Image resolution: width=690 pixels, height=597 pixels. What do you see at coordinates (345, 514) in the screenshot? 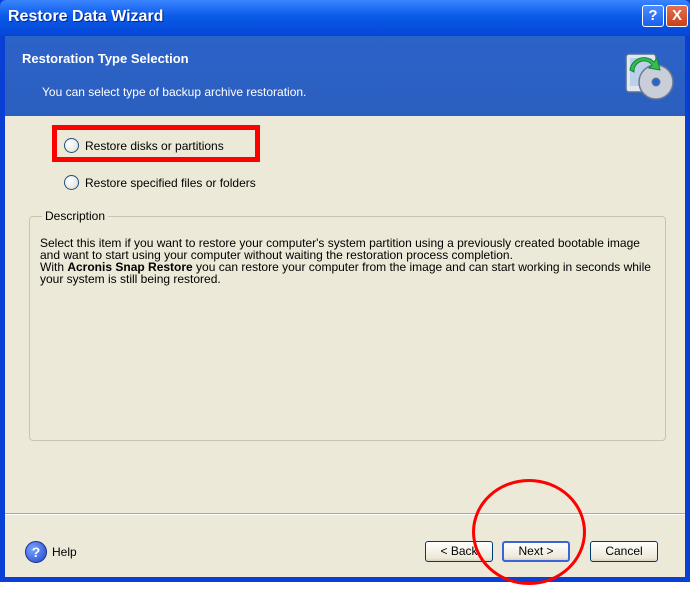
I see `footer-separator` at bounding box center [345, 514].